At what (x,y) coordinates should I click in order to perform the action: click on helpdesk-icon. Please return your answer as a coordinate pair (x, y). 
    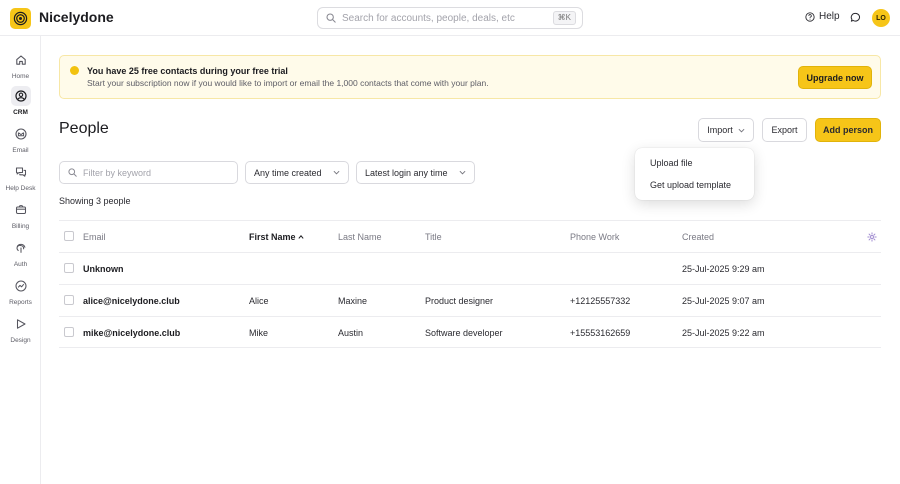
    Looking at the image, I should click on (21, 172).